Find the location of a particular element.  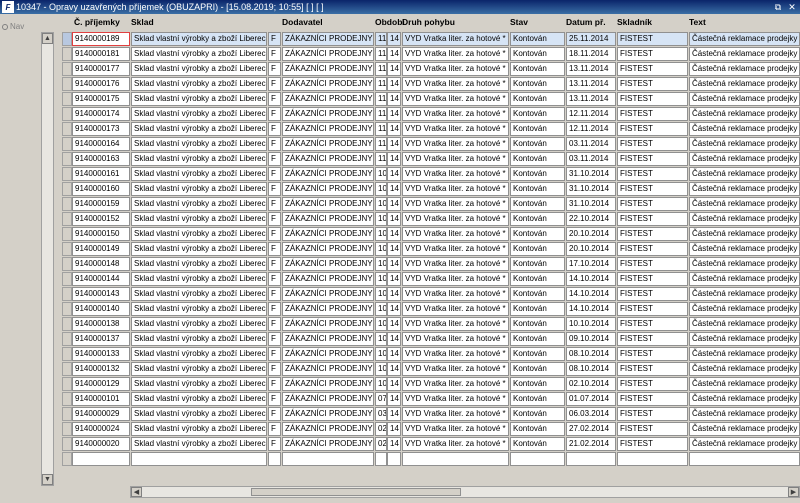

cell-status is located at coordinates (537, 459).